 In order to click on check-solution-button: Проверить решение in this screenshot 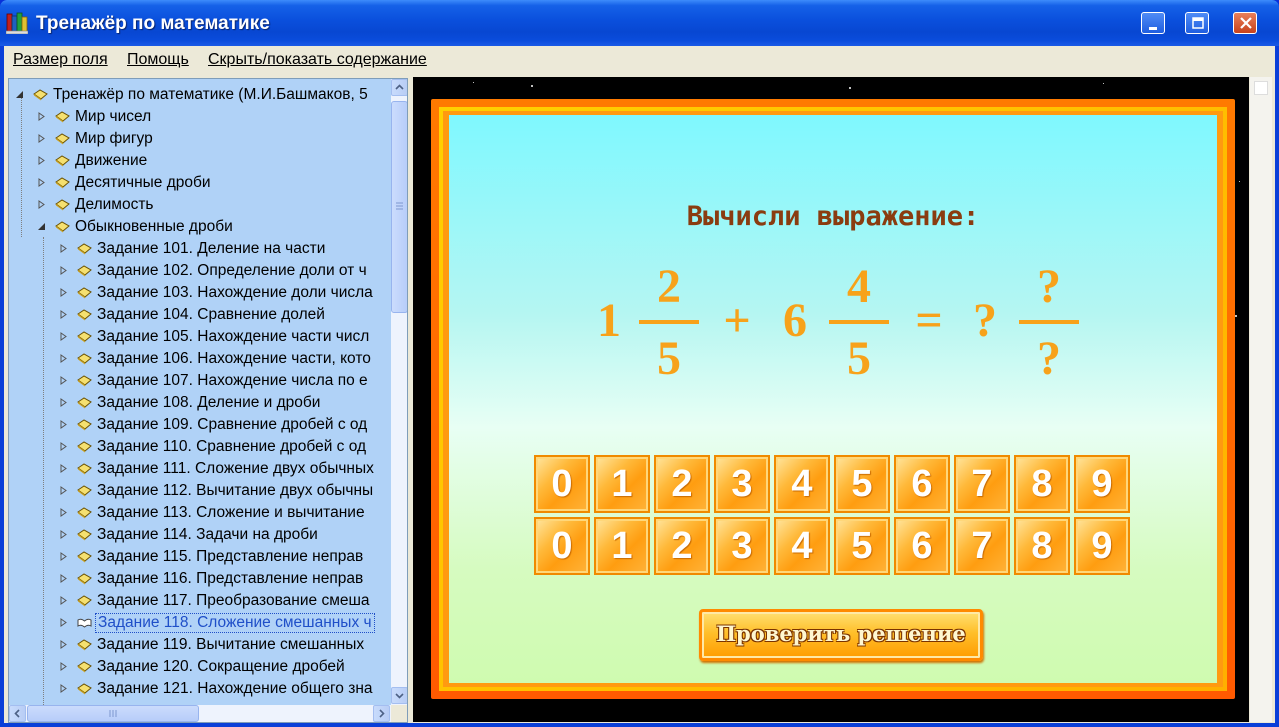, I will do `click(841, 635)`.